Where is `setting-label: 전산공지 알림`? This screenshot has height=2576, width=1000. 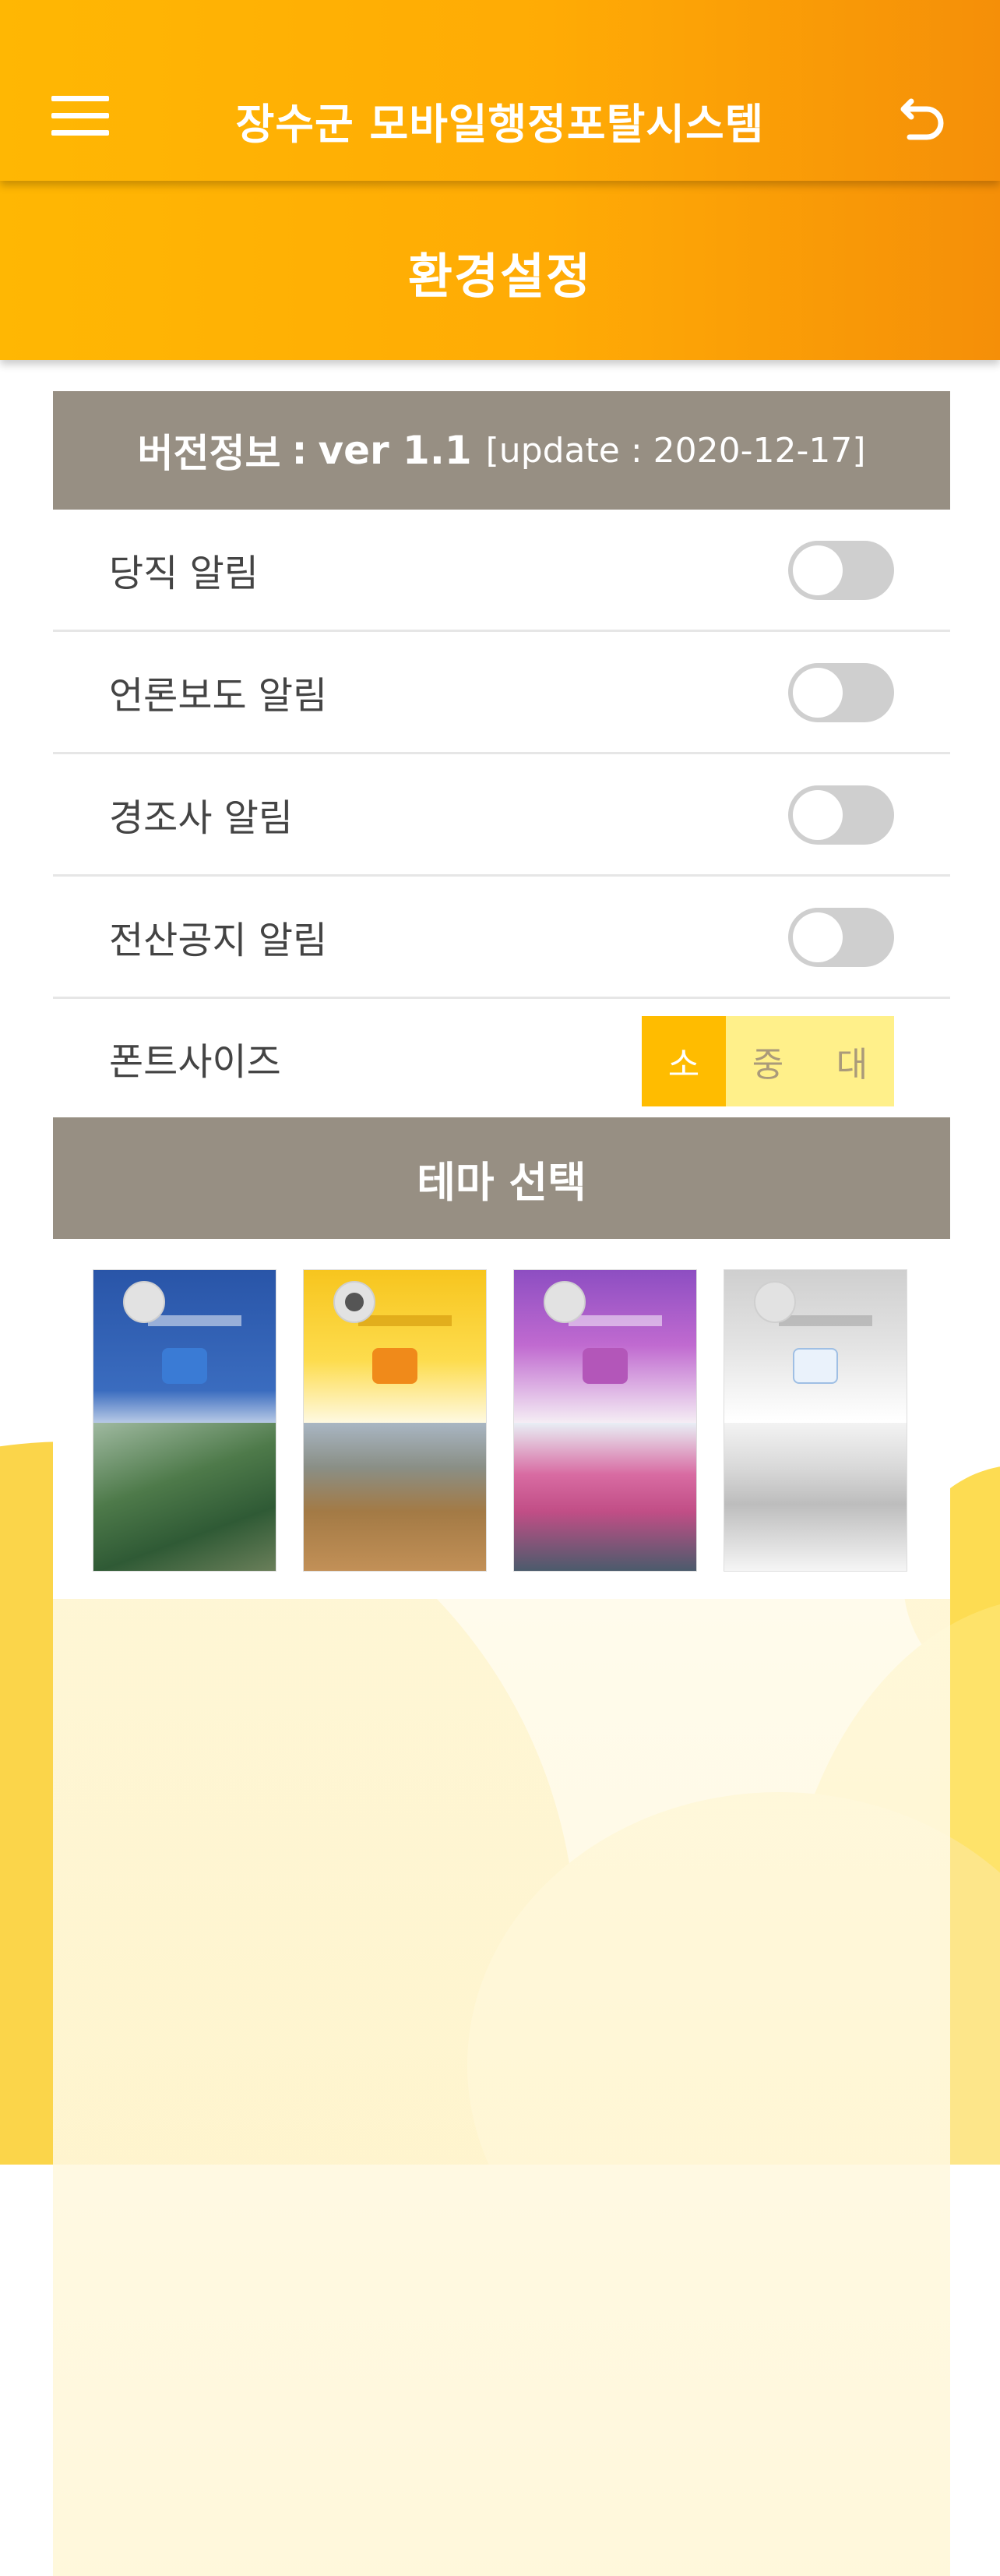 setting-label: 전산공지 알림 is located at coordinates (219, 940).